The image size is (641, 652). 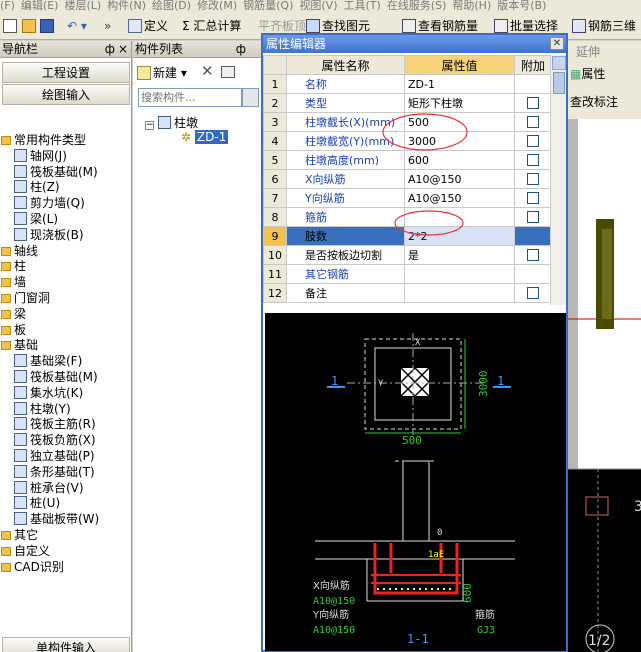 What do you see at coordinates (148, 26) in the screenshot?
I see `define-button: 定义` at bounding box center [148, 26].